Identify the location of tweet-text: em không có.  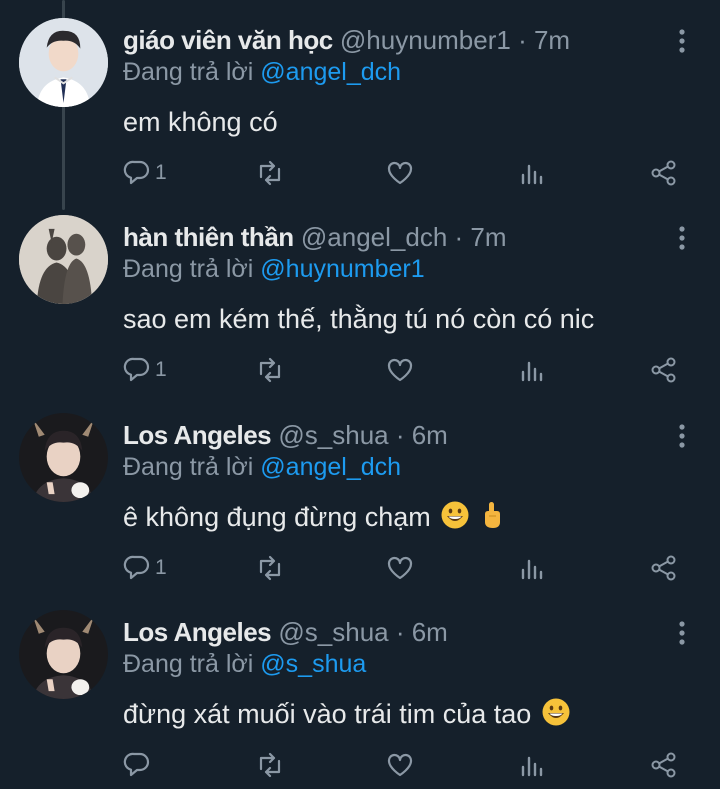
(200, 122).